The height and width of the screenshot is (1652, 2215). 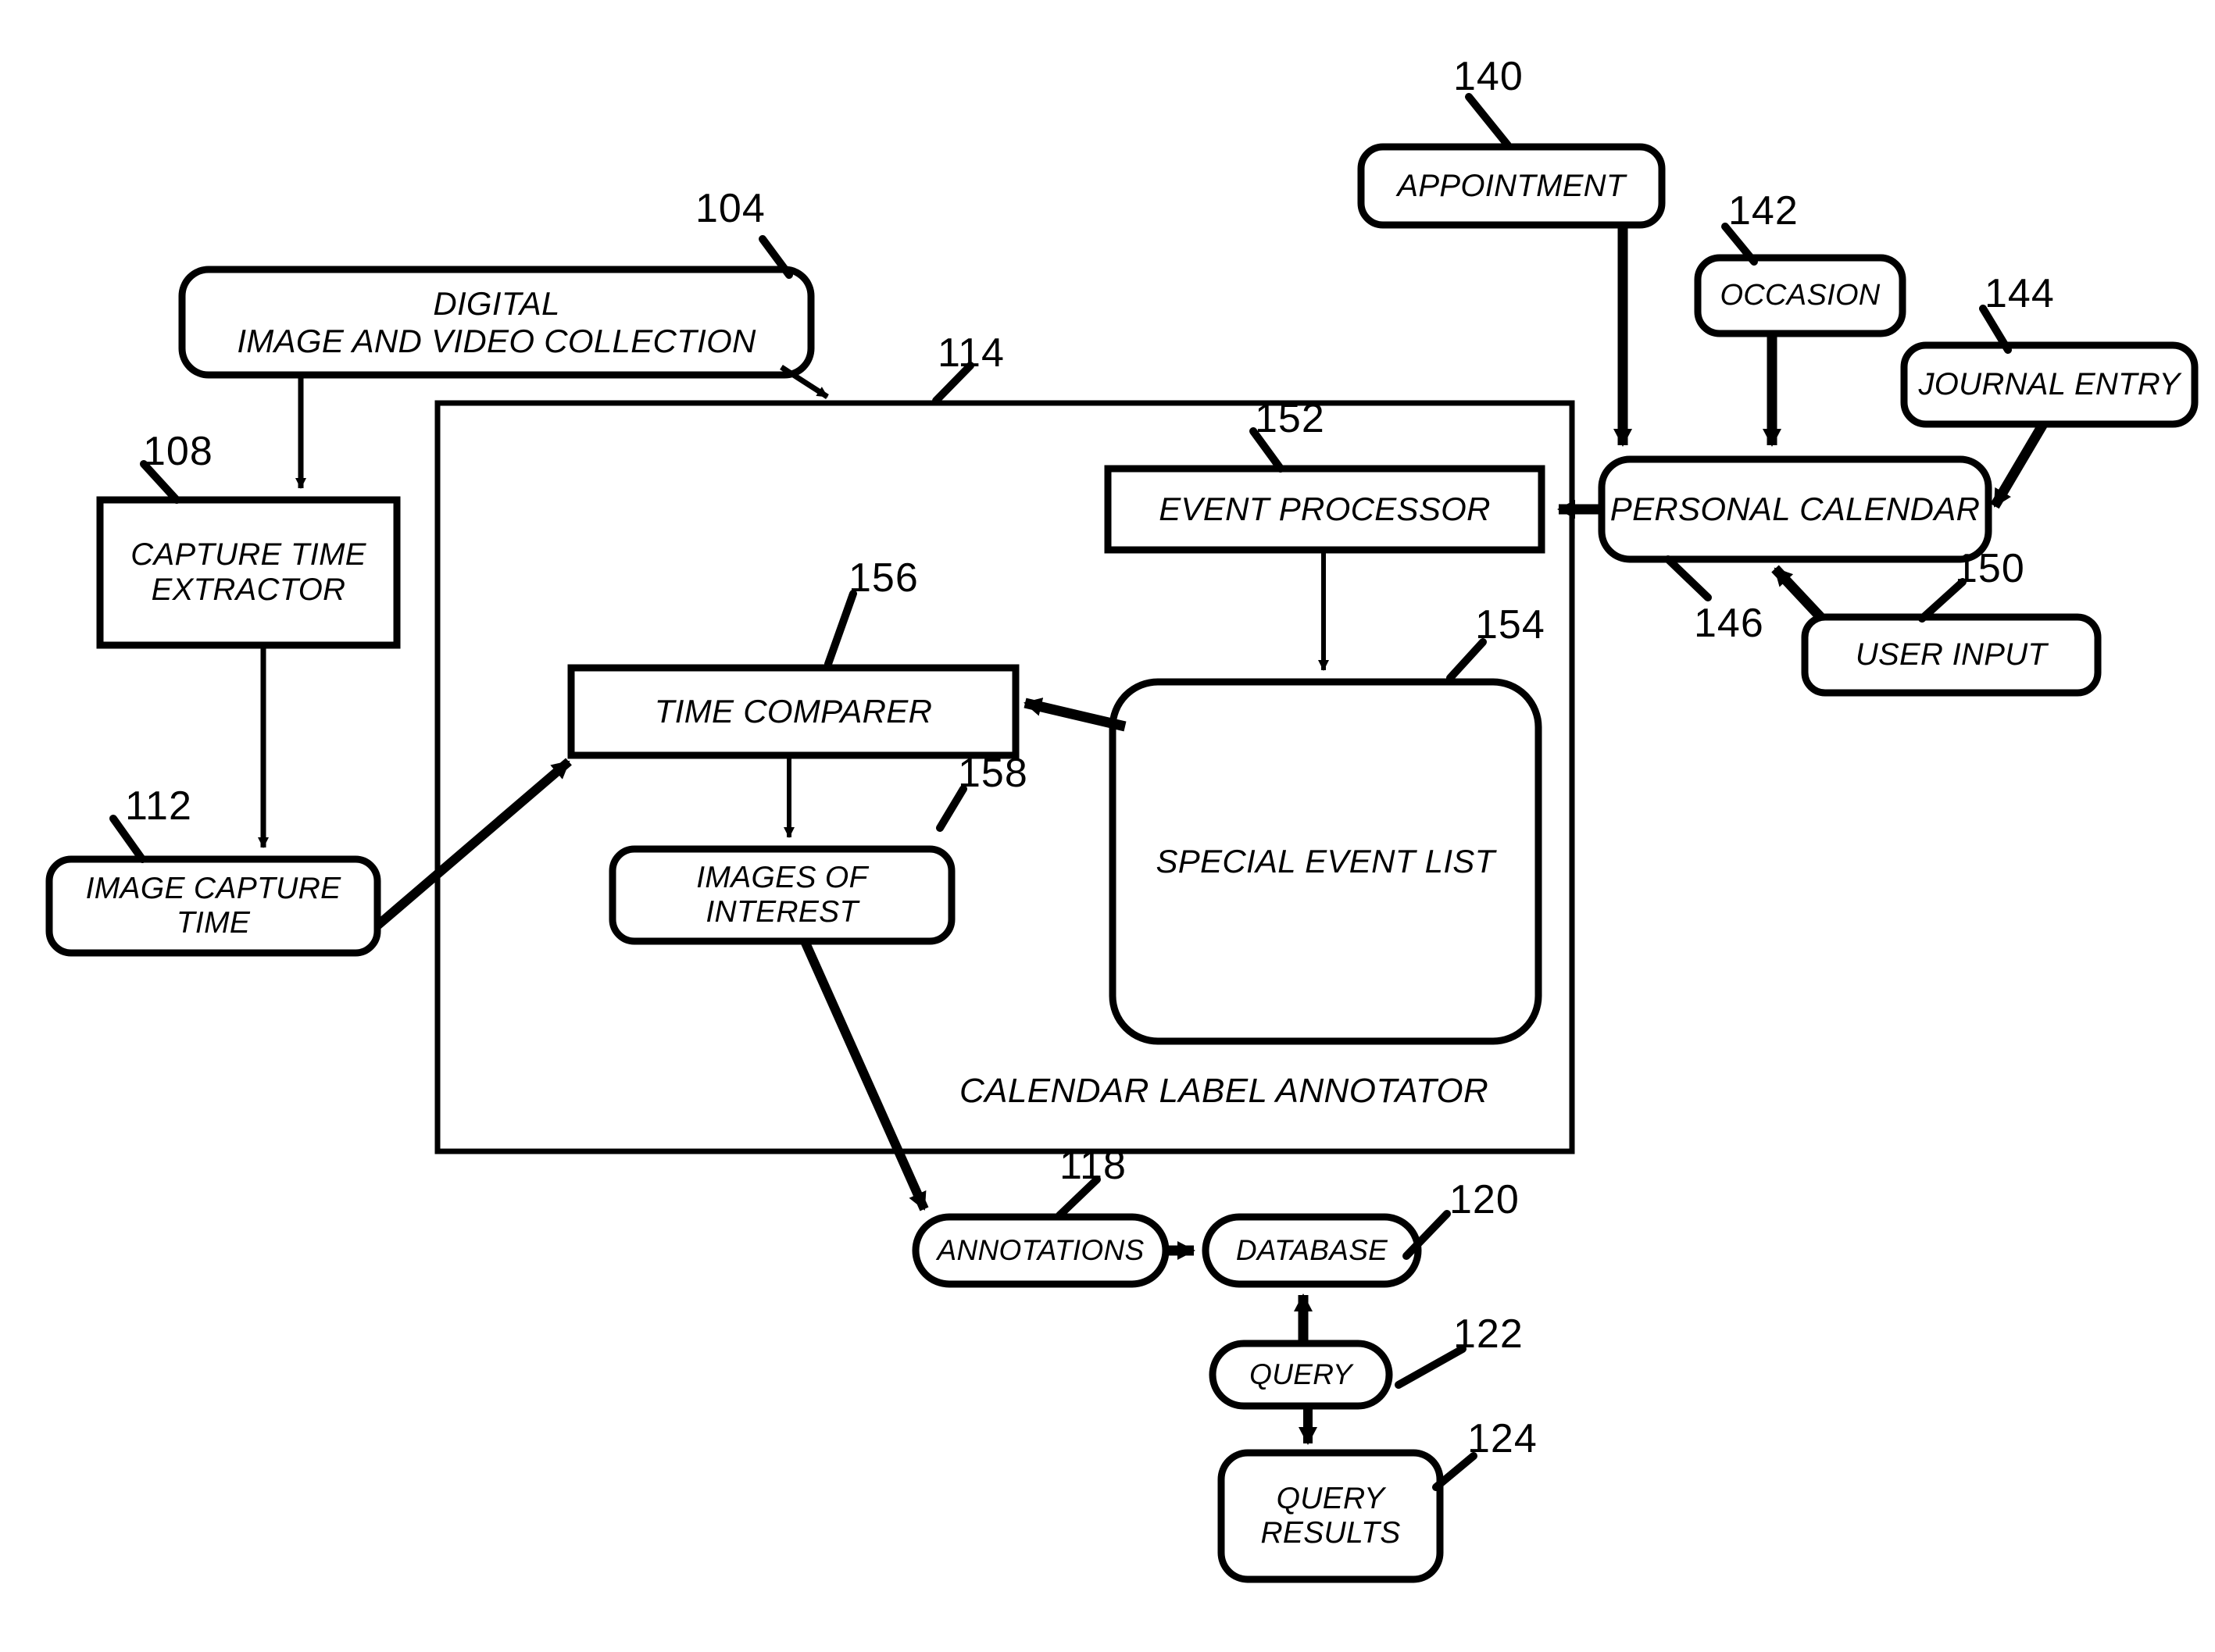 What do you see at coordinates (1325, 861) in the screenshot?
I see `special-event-list-box` at bounding box center [1325, 861].